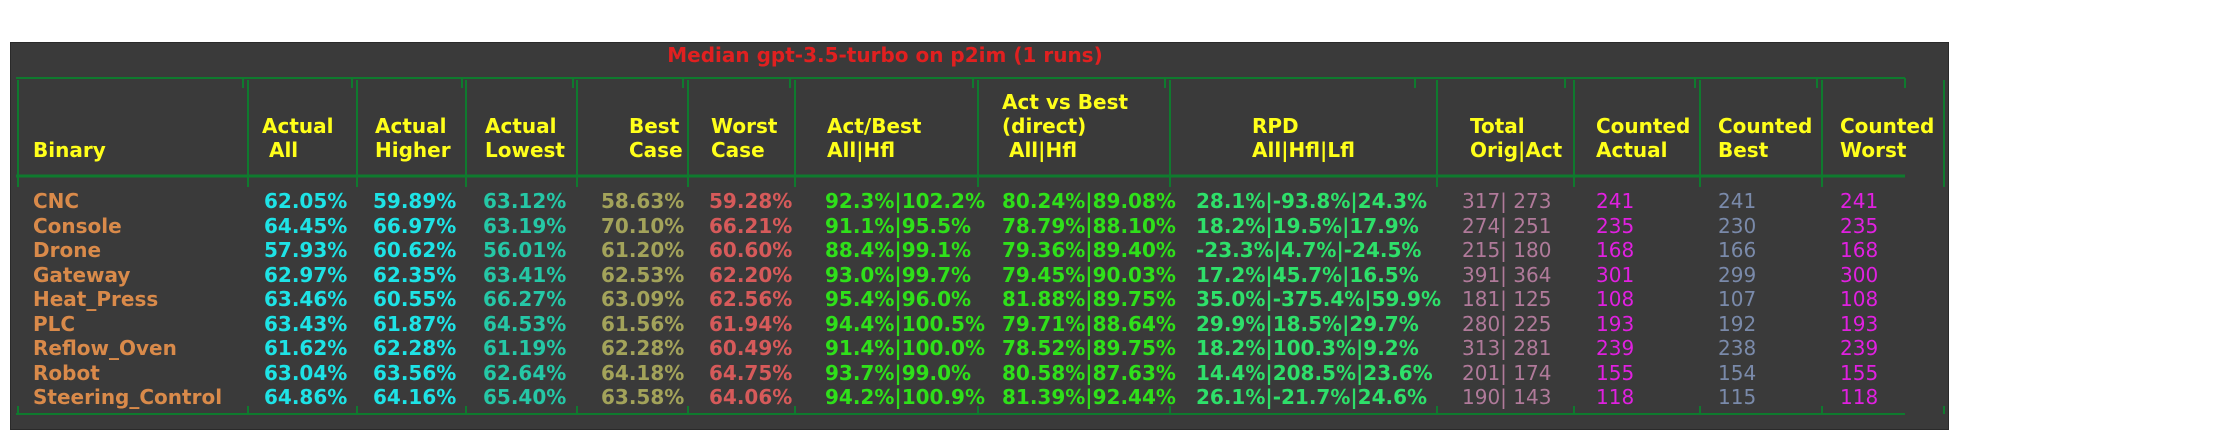  What do you see at coordinates (306, 201) in the screenshot?
I see `cell-actual-all: 62.05%` at bounding box center [306, 201].